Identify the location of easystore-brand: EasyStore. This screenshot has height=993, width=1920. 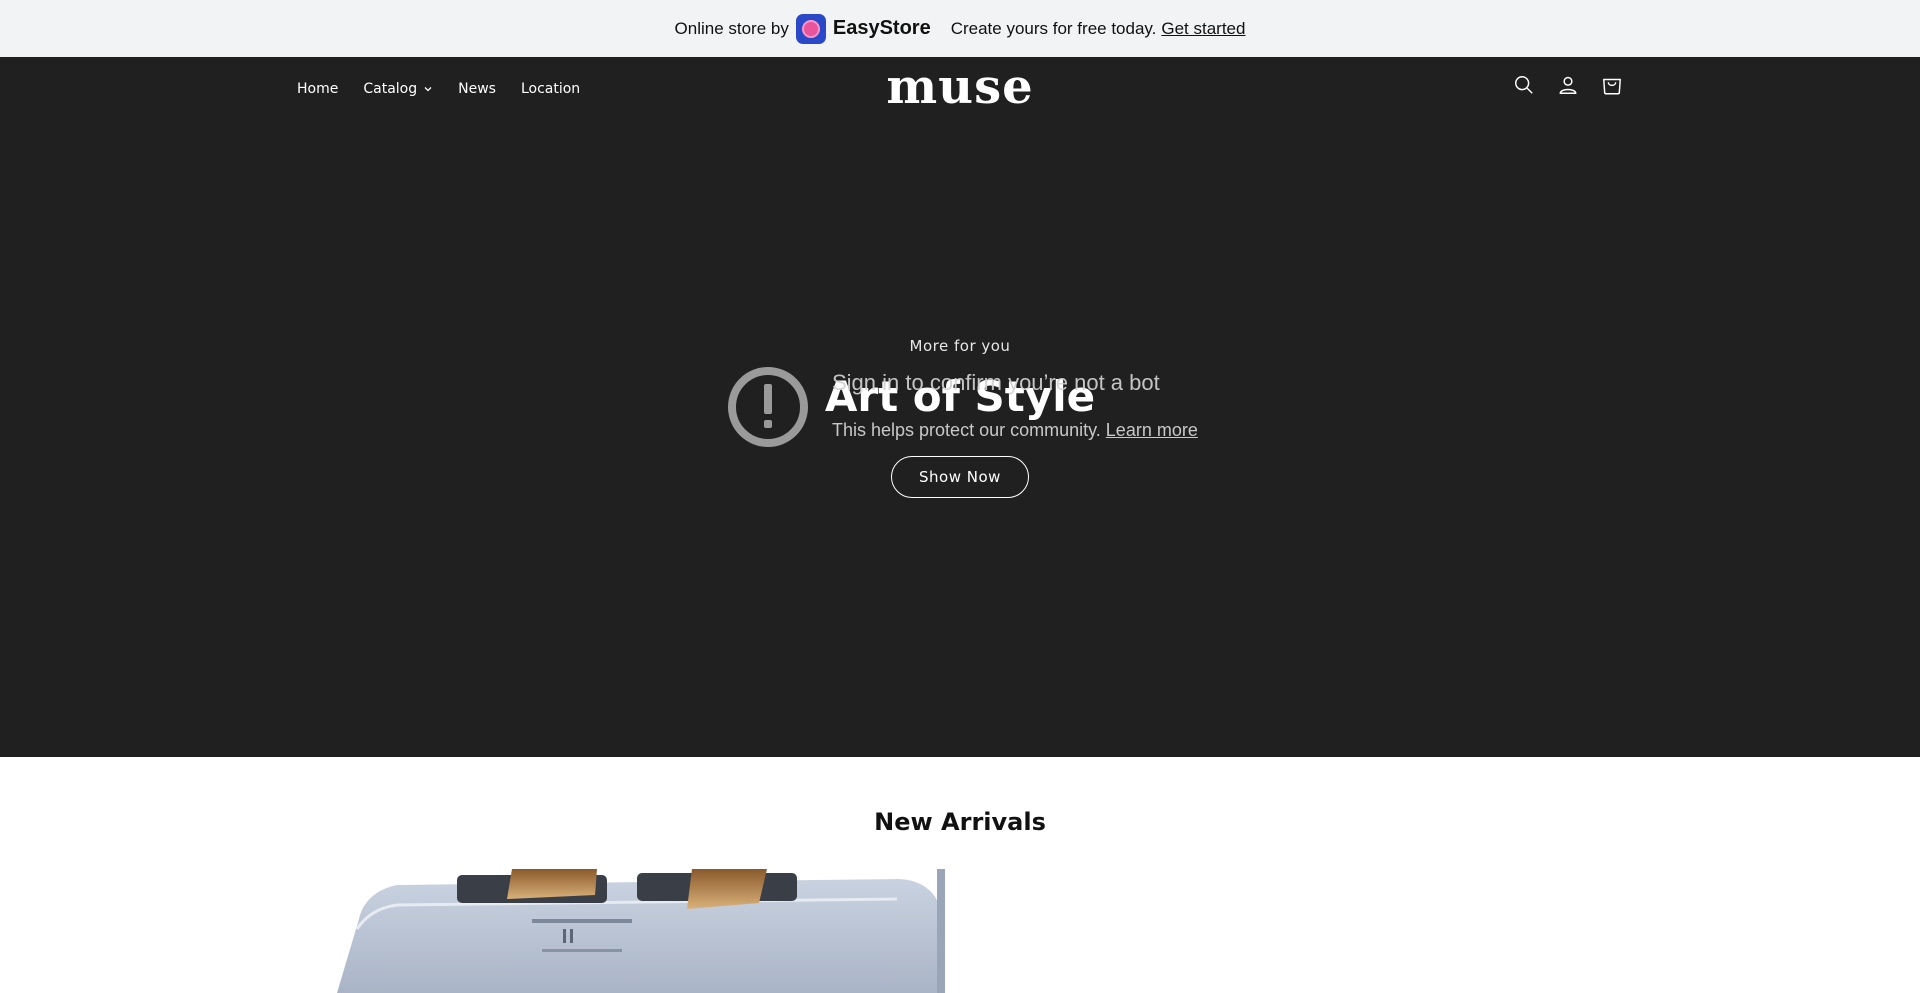
(881, 28).